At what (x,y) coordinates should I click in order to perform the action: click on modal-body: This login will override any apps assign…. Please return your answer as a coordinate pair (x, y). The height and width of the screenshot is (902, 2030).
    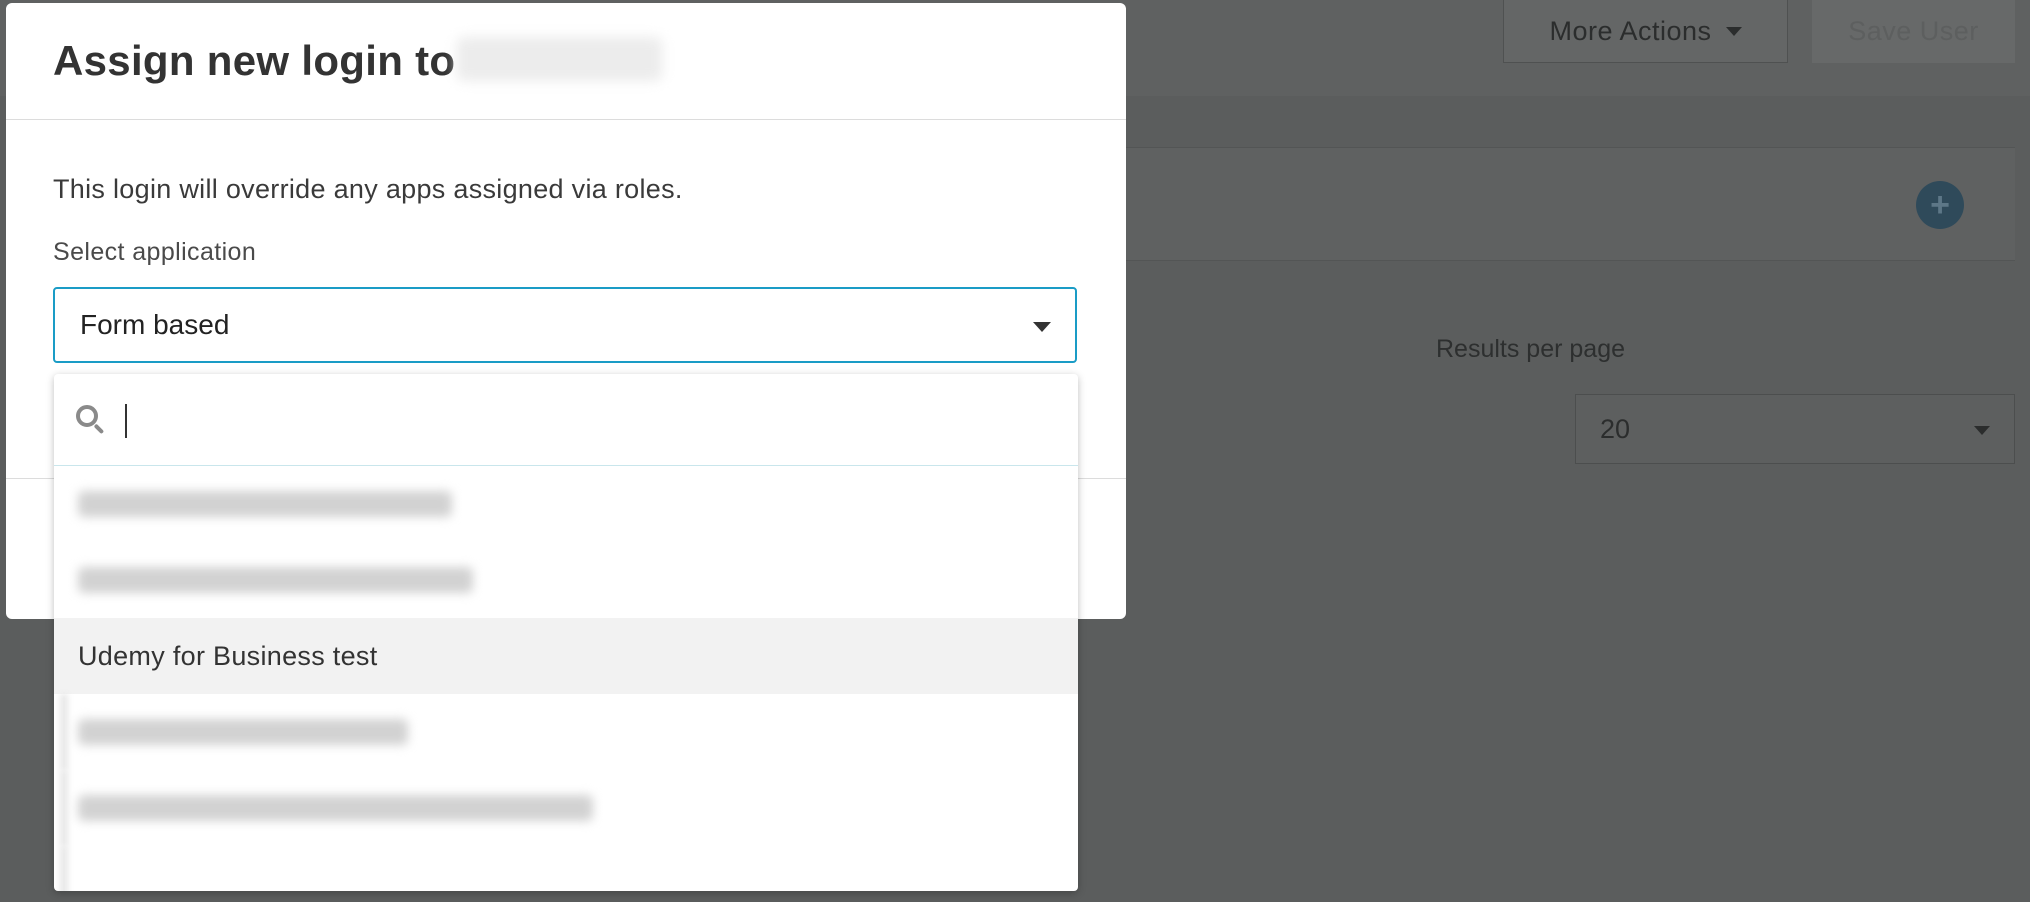
    Looking at the image, I should click on (566, 241).